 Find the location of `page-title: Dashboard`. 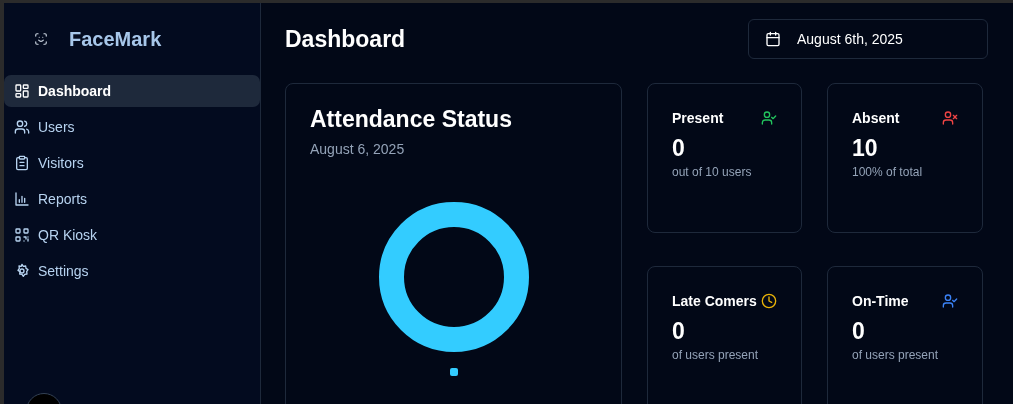

page-title: Dashboard is located at coordinates (345, 39).